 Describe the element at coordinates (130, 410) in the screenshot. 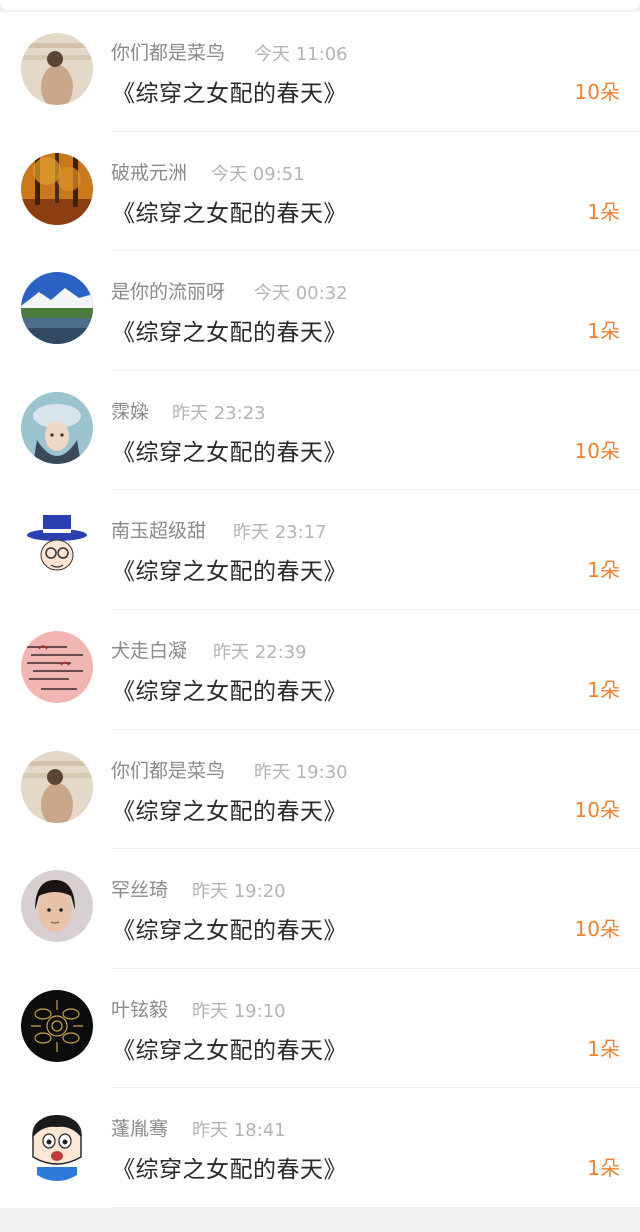

I see `user-name: 霂媣` at that location.